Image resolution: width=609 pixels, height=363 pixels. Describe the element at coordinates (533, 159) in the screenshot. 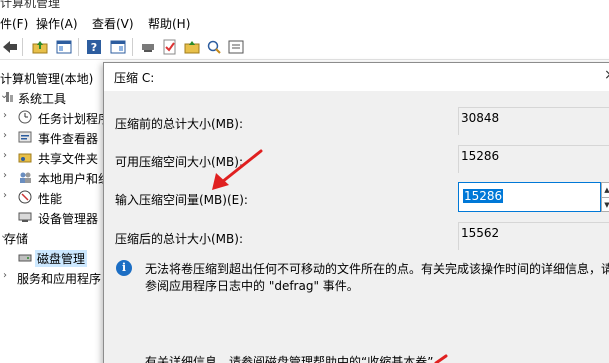

I see `available-space-value: 15286` at that location.